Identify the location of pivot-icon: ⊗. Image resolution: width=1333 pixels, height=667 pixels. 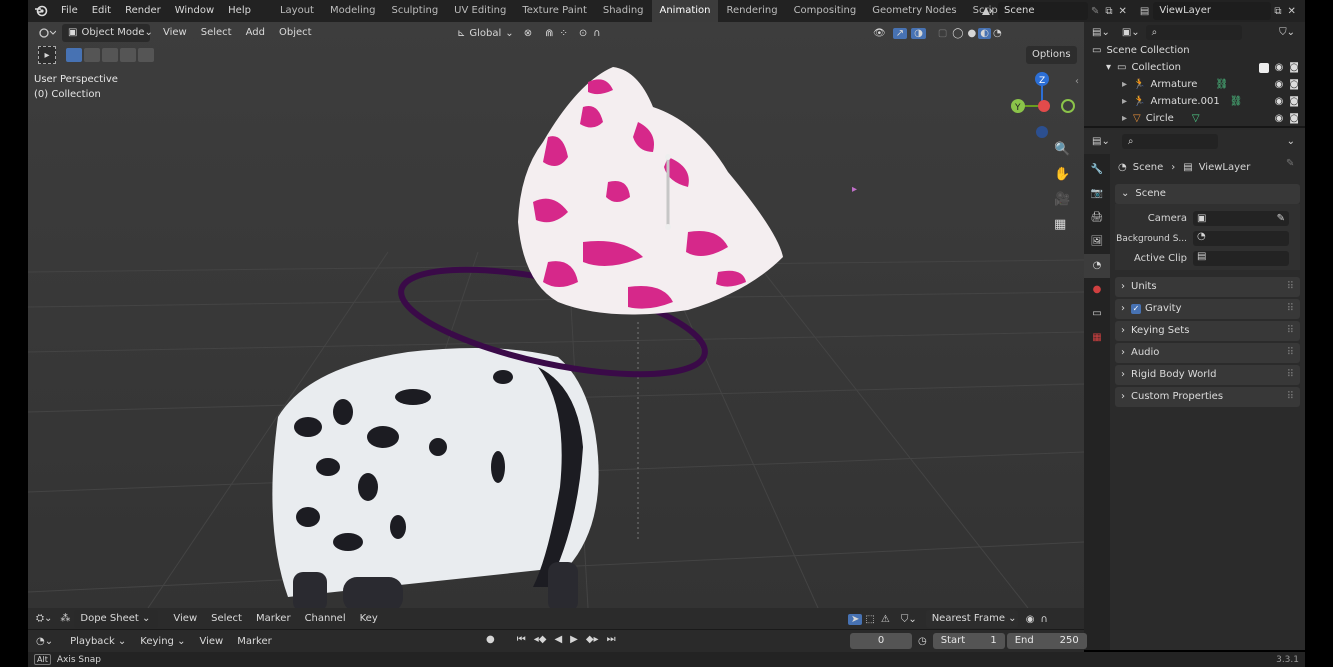
(524, 33).